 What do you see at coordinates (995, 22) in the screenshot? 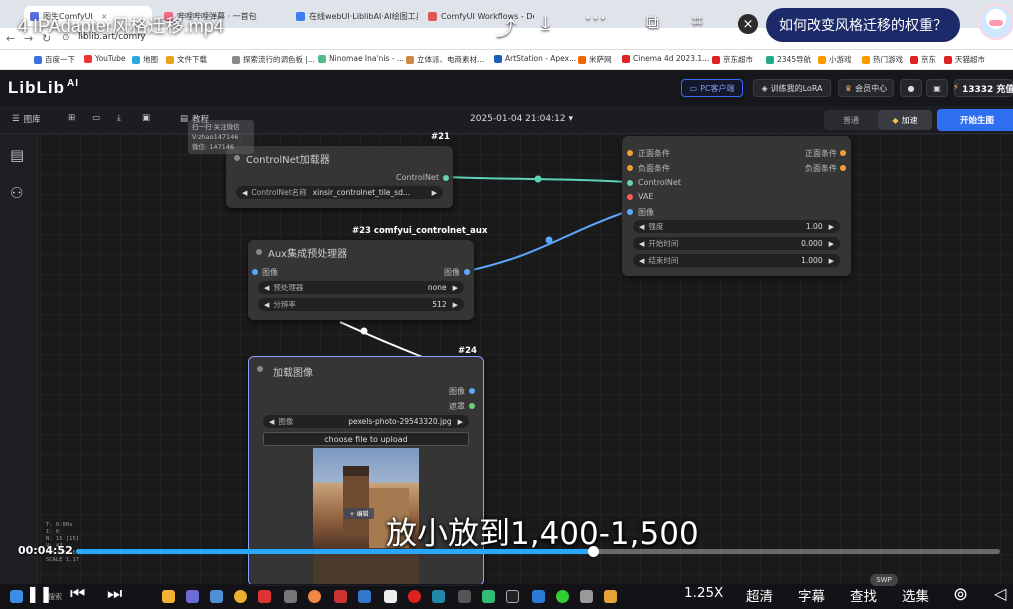
I see `assistant-avatar` at bounding box center [995, 22].